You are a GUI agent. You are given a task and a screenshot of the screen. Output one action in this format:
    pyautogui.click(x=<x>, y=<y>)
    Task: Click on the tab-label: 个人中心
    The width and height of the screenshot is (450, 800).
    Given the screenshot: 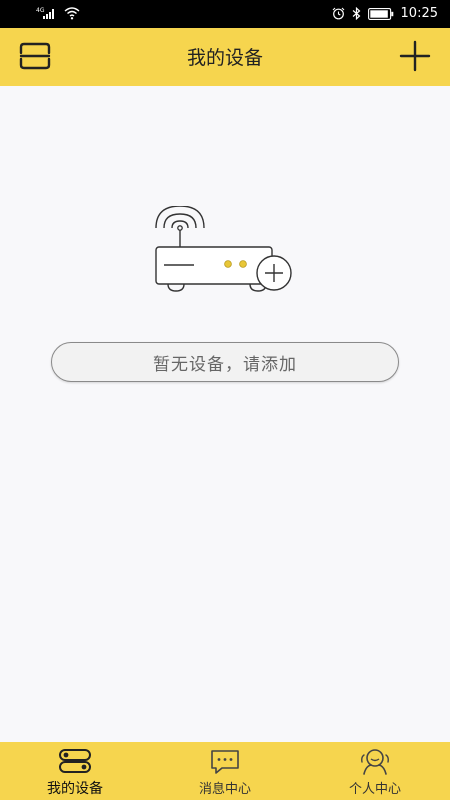 What is the action you would take?
    pyautogui.click(x=374, y=789)
    